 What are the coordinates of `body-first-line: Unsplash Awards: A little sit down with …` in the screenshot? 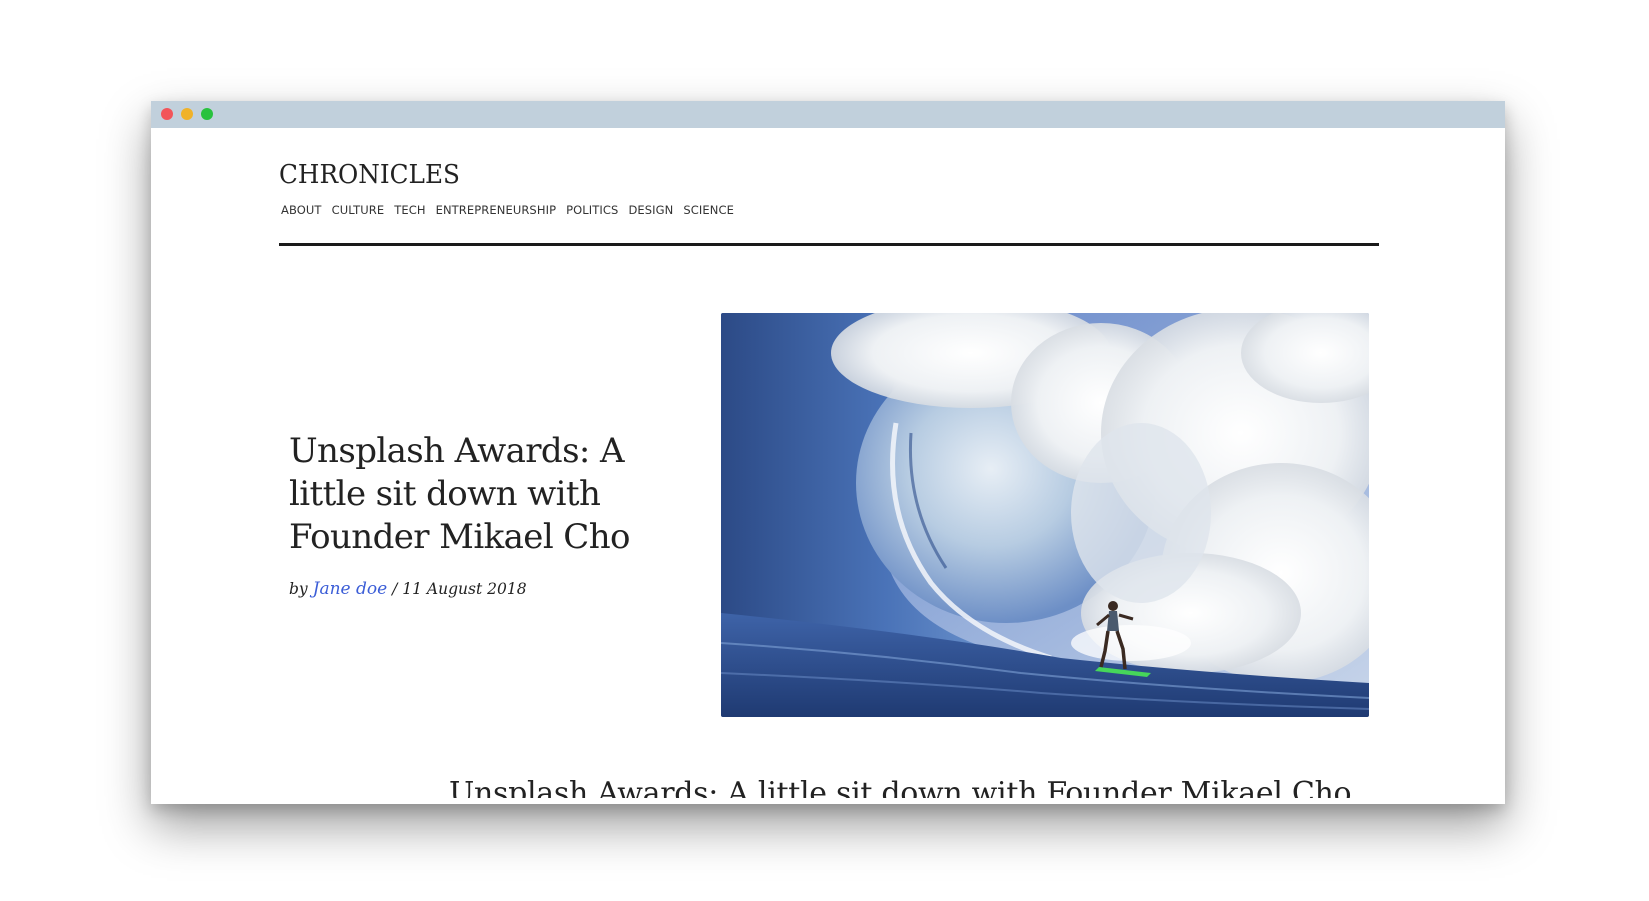 It's located at (900, 787).